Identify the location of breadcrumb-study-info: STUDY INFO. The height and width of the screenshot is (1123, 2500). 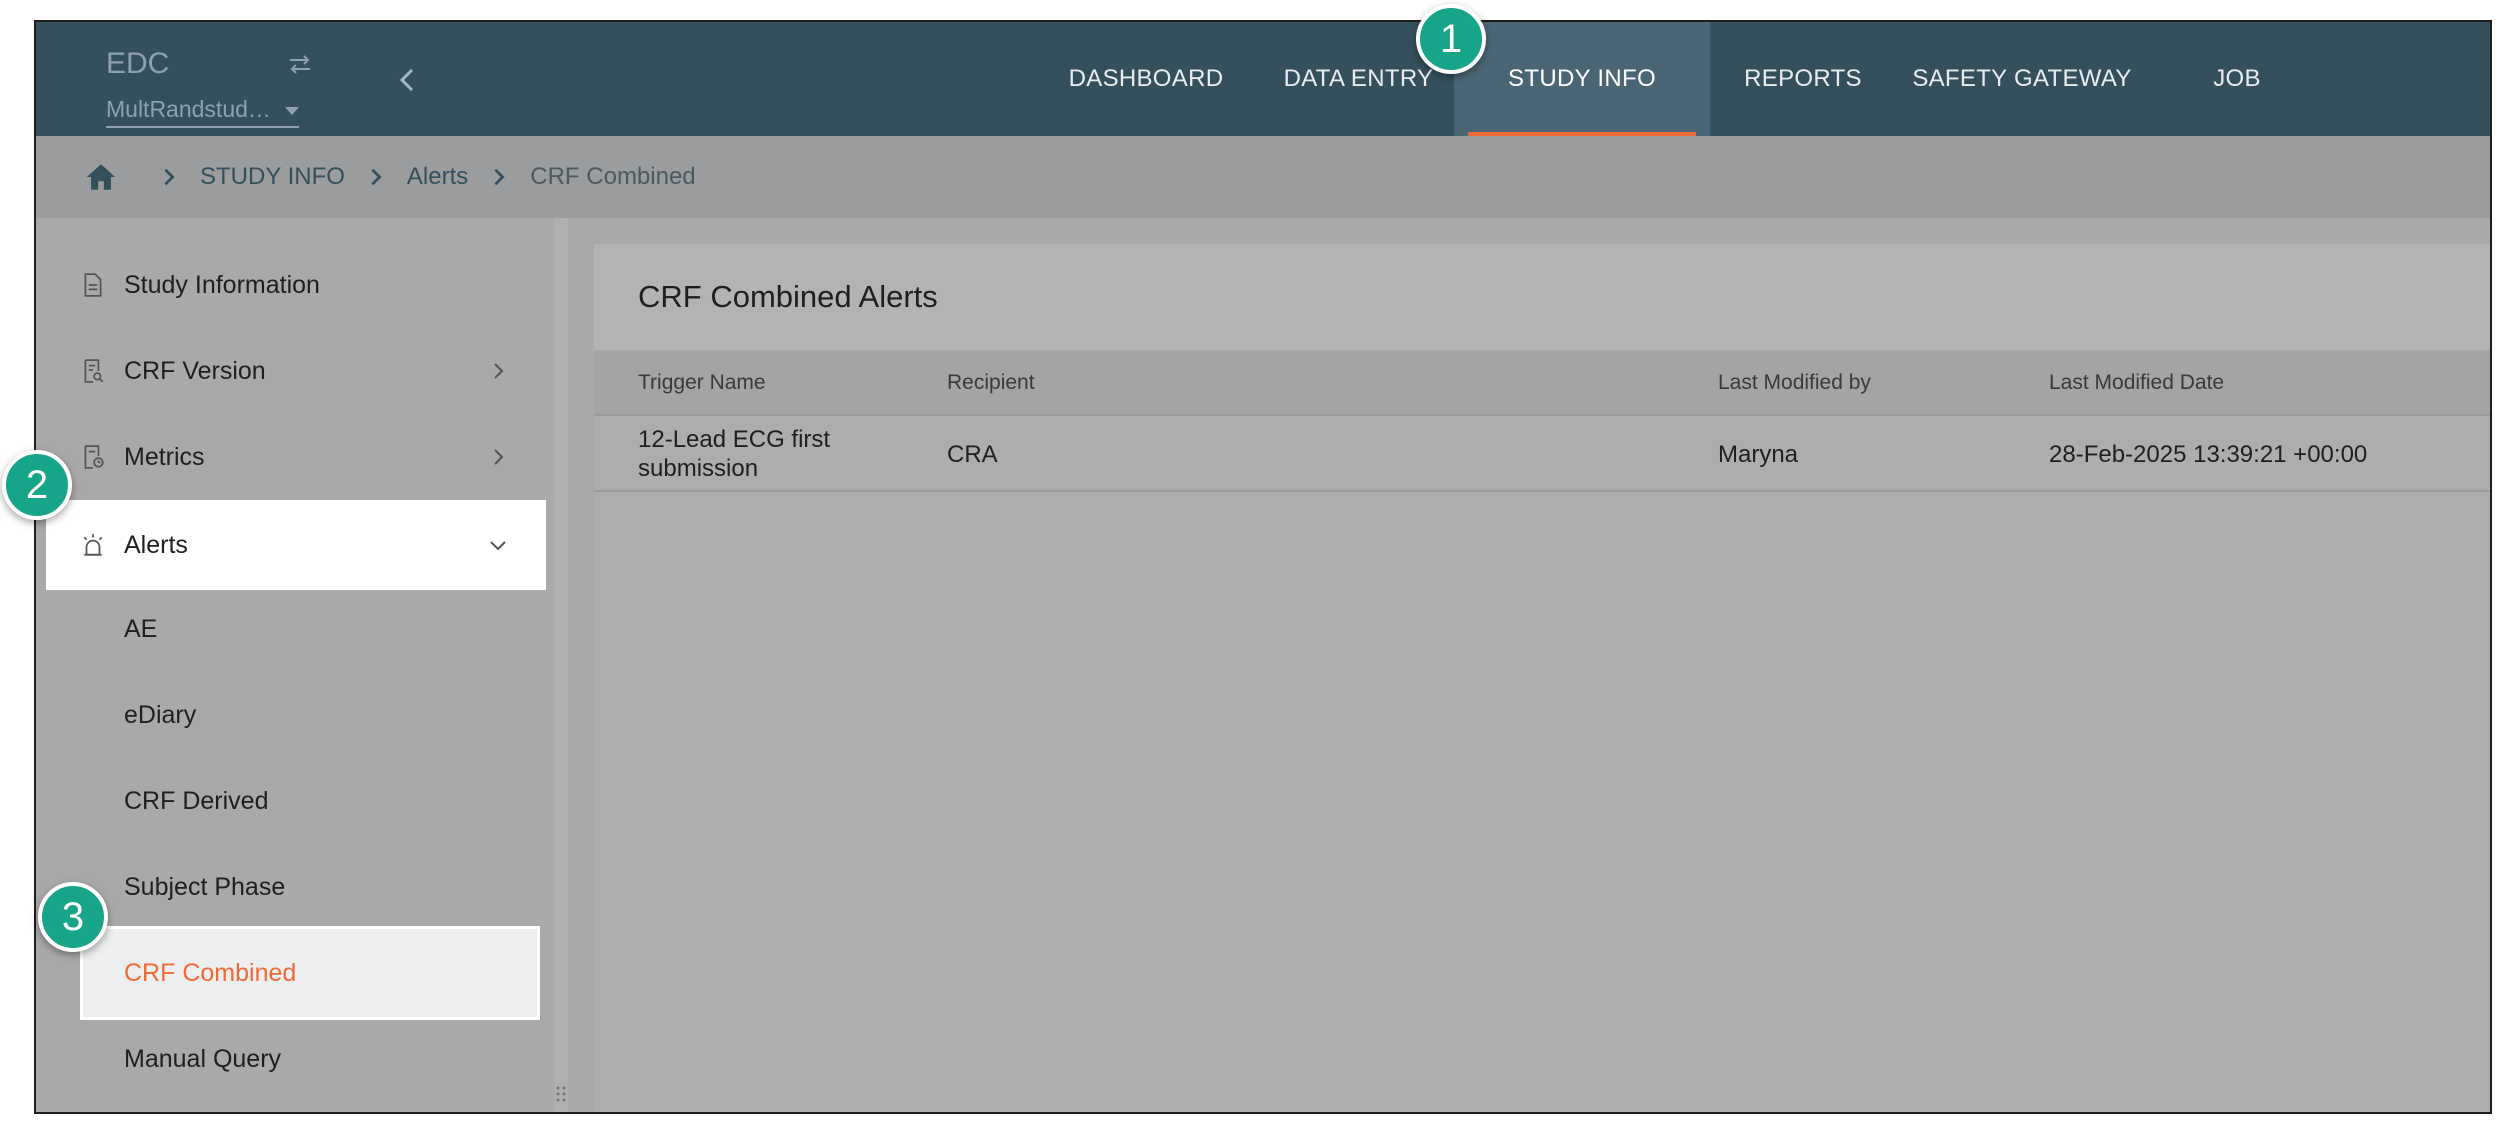
(272, 177).